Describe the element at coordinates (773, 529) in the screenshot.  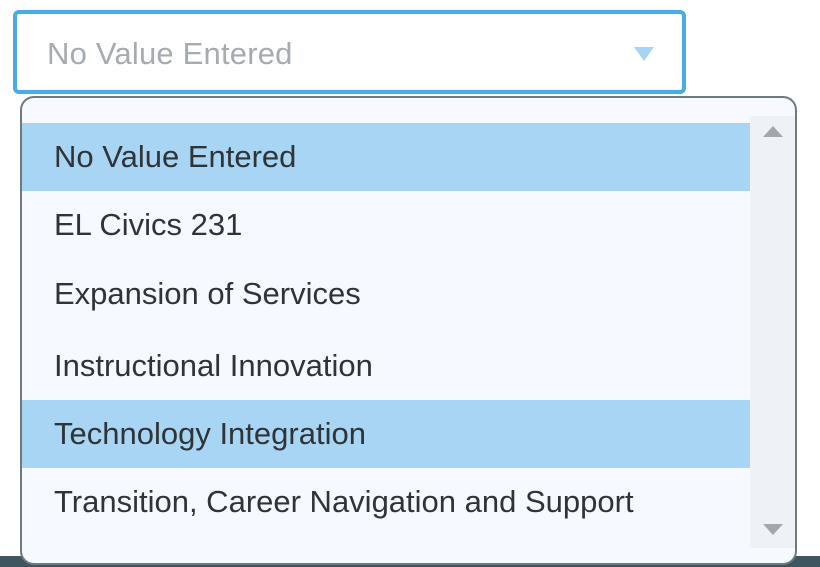
I see `scroll-down-icon` at that location.